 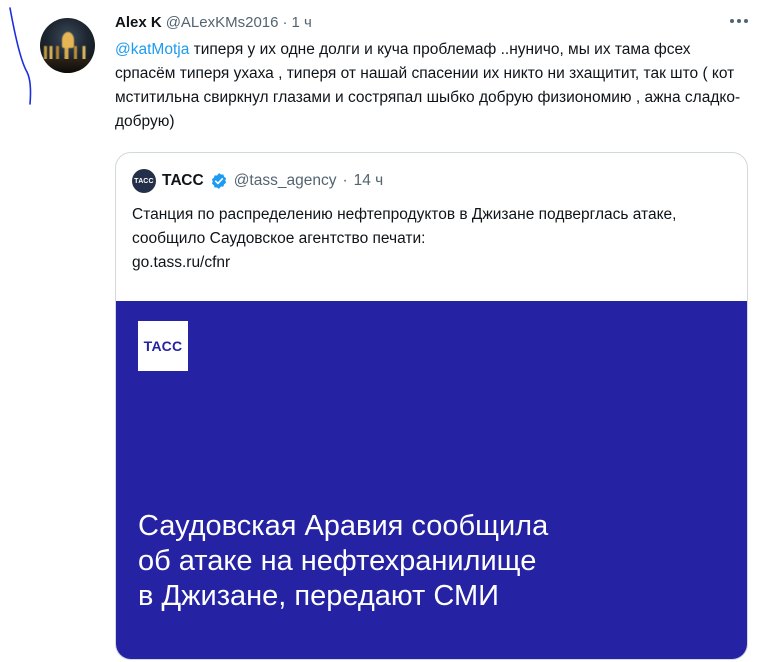 I want to click on tweet-timestamp: 1 ч, so click(x=301, y=22).